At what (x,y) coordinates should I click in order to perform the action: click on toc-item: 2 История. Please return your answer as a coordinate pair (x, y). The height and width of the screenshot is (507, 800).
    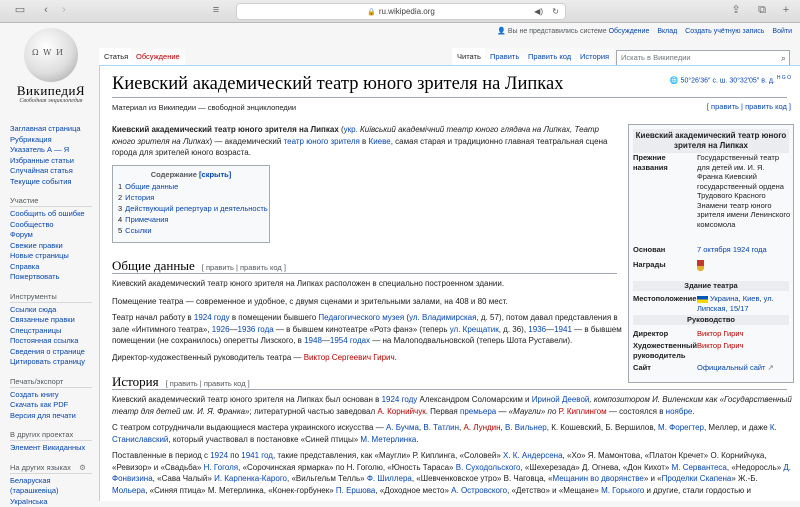
    Looking at the image, I should click on (193, 197).